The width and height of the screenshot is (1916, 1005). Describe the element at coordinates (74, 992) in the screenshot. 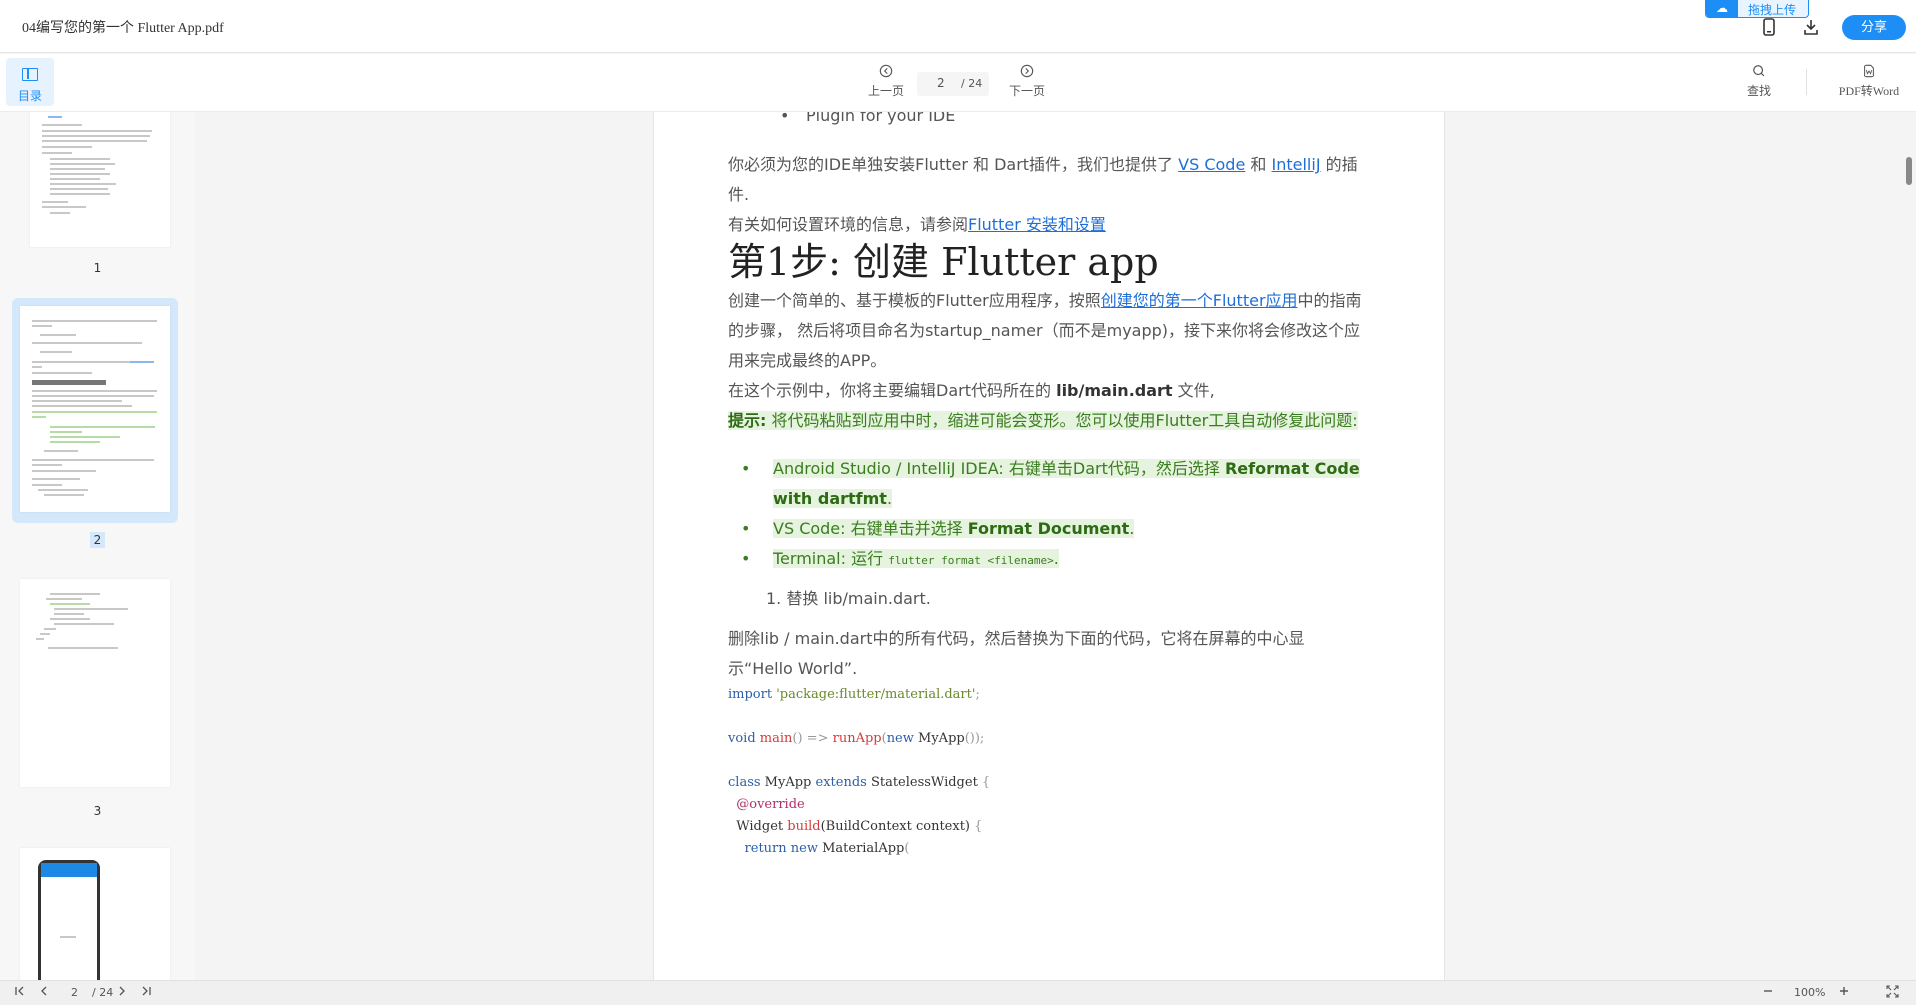

I see `status-page-current: 2` at that location.